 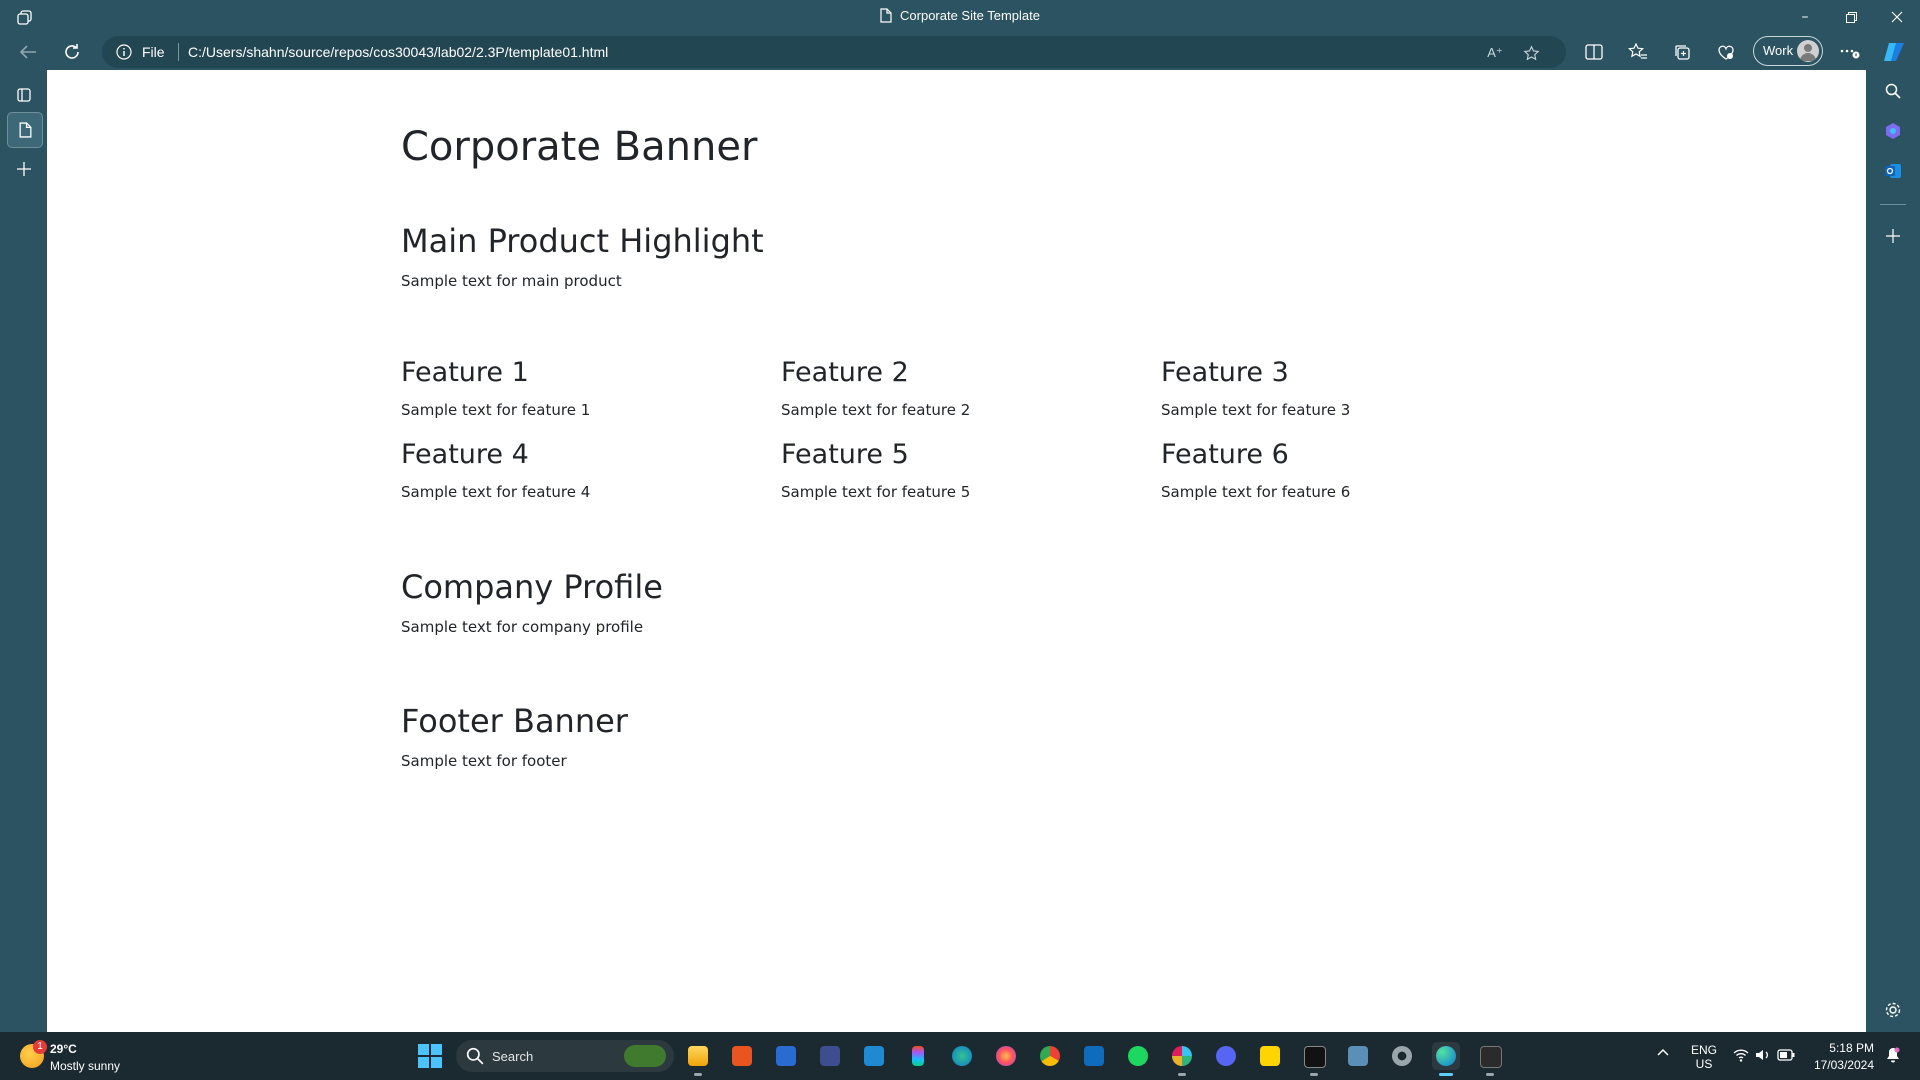 What do you see at coordinates (1490, 1059) in the screenshot?
I see `terminal-icon` at bounding box center [1490, 1059].